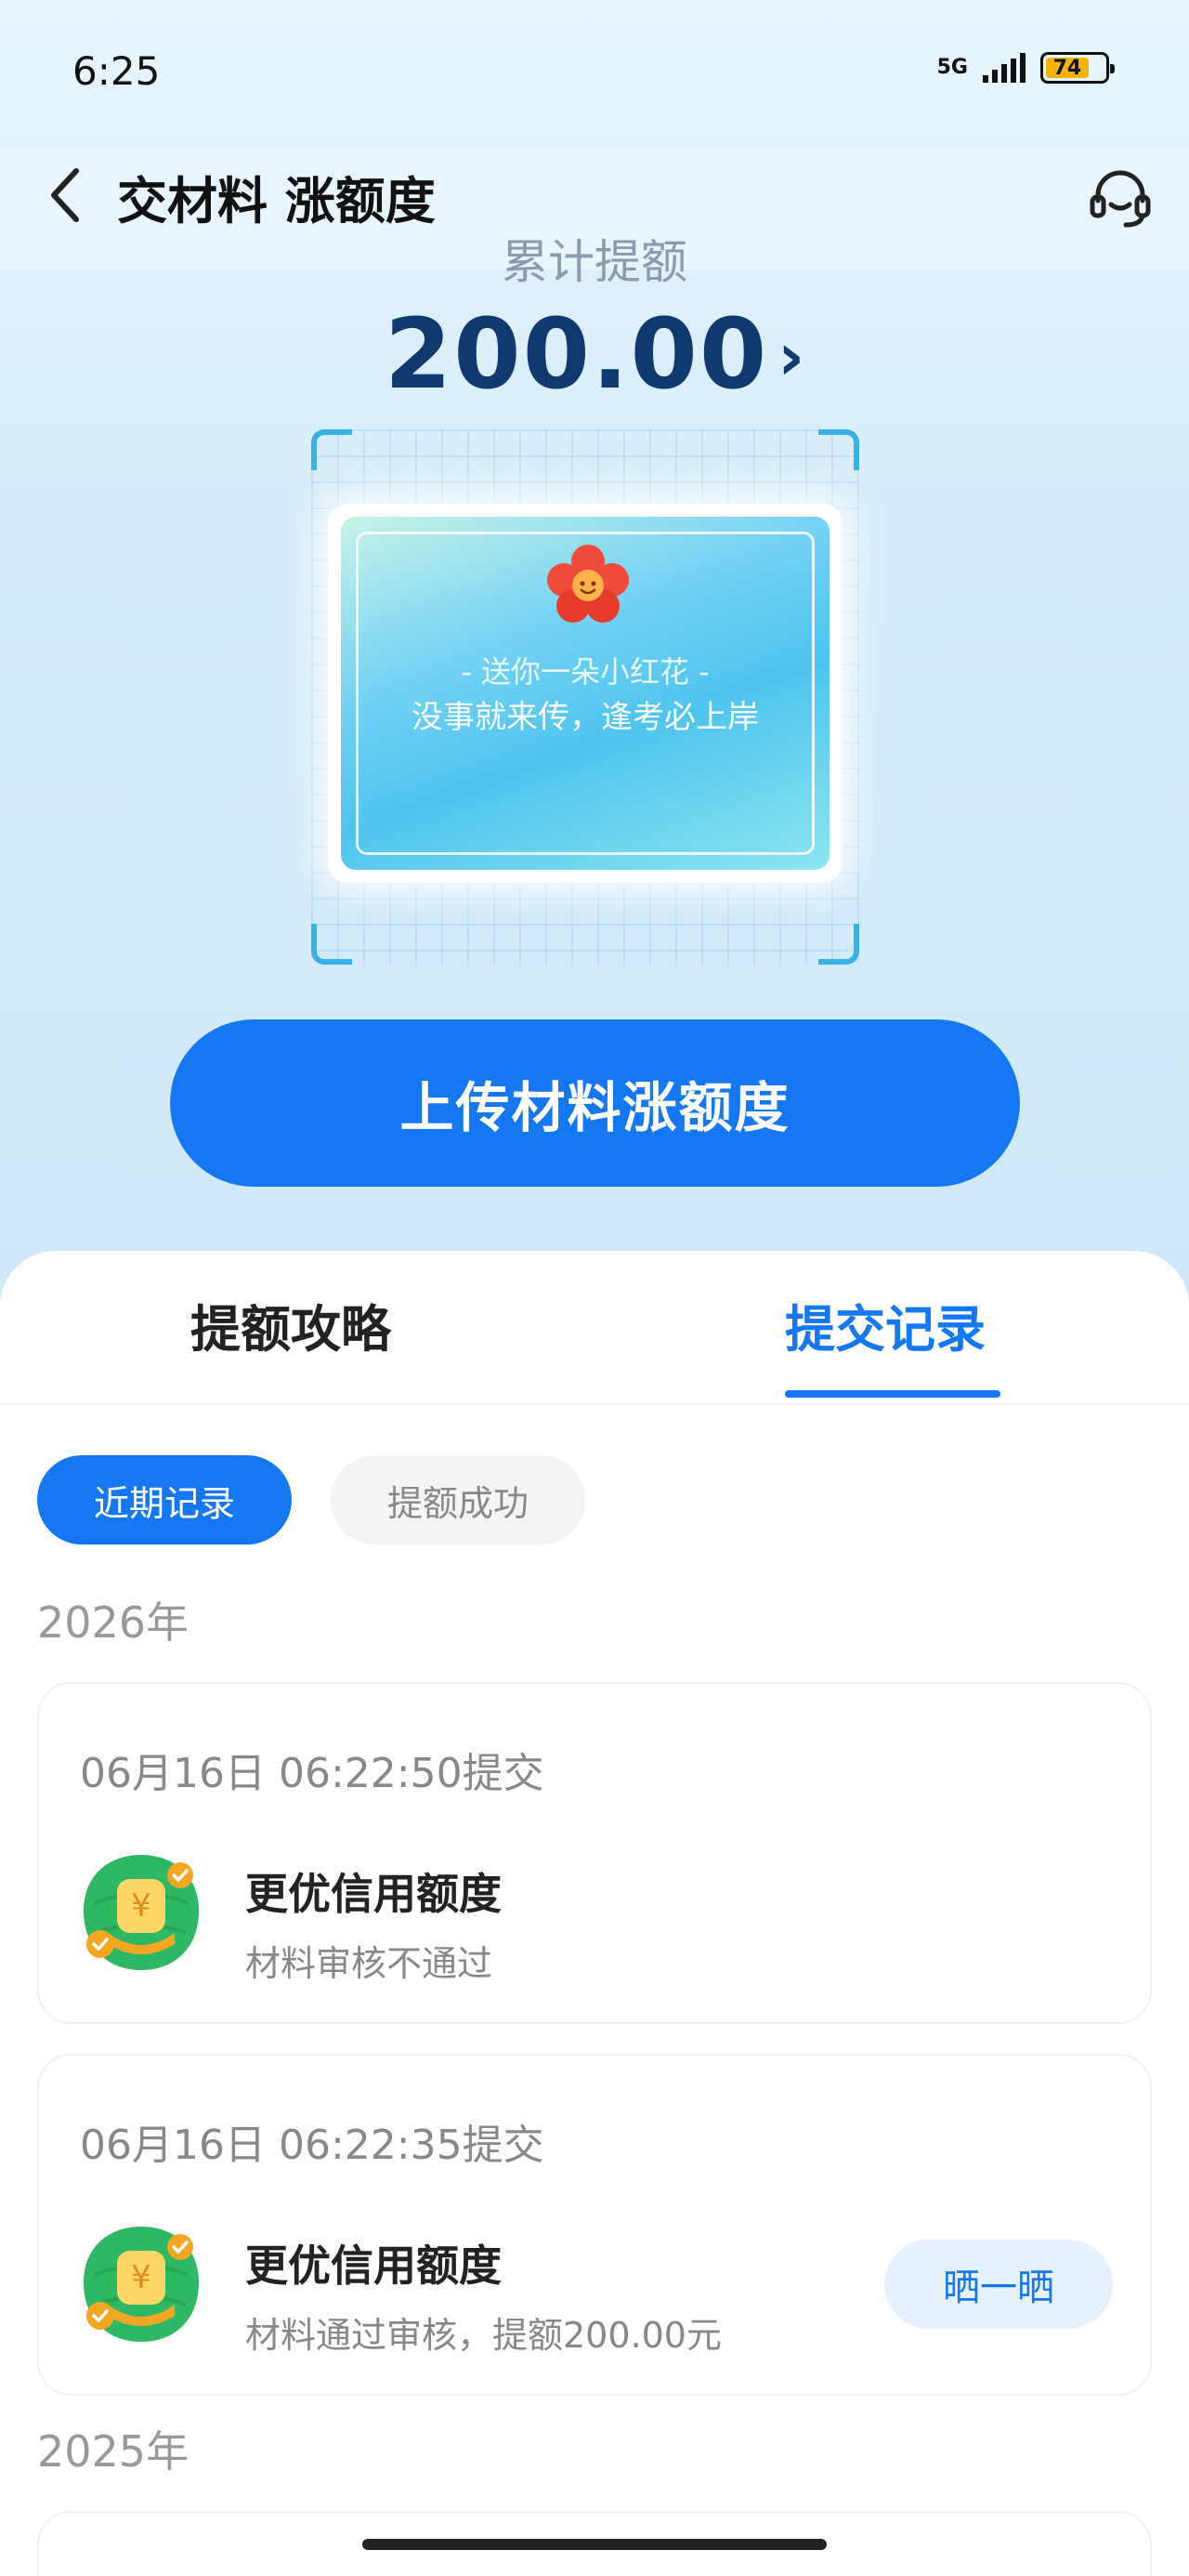 The height and width of the screenshot is (2576, 1189). I want to click on customer-service-button, so click(1120, 197).